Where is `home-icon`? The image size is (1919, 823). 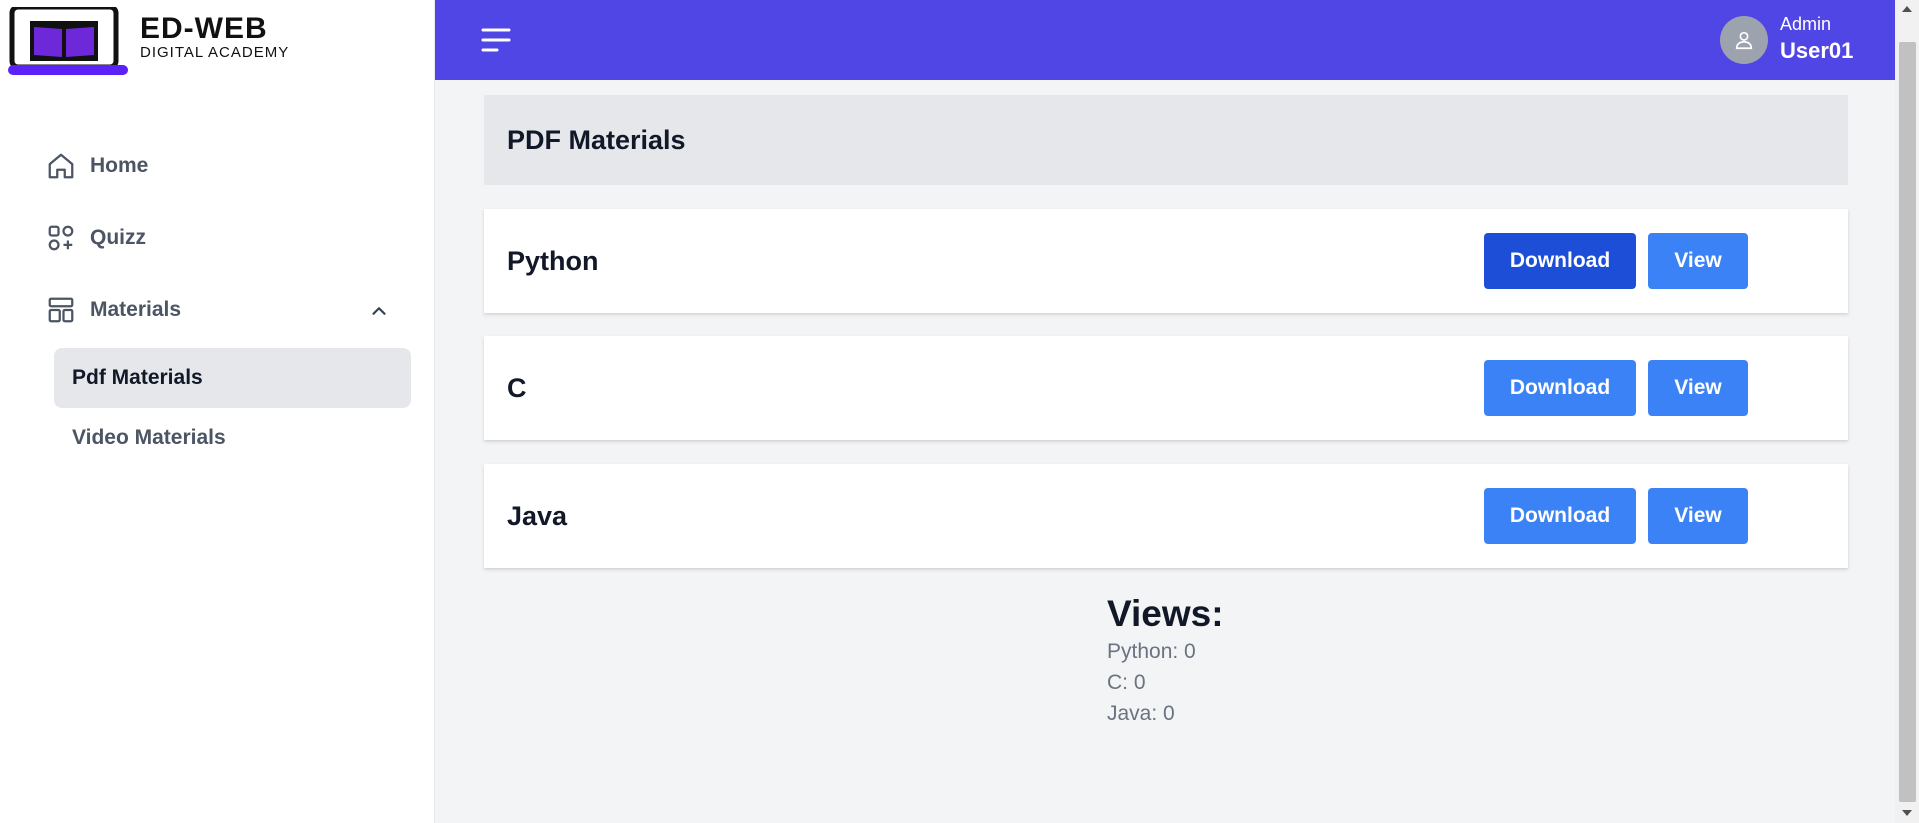 home-icon is located at coordinates (61, 166).